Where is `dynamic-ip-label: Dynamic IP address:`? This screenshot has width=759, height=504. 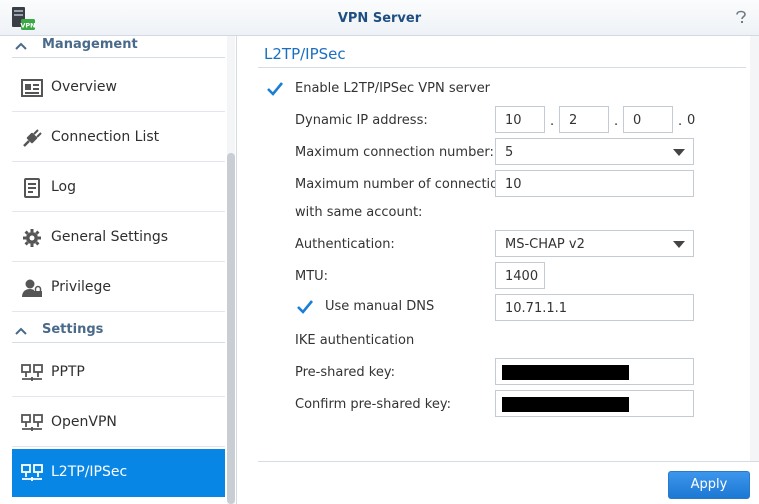
dynamic-ip-label: Dynamic IP address: is located at coordinates (361, 120).